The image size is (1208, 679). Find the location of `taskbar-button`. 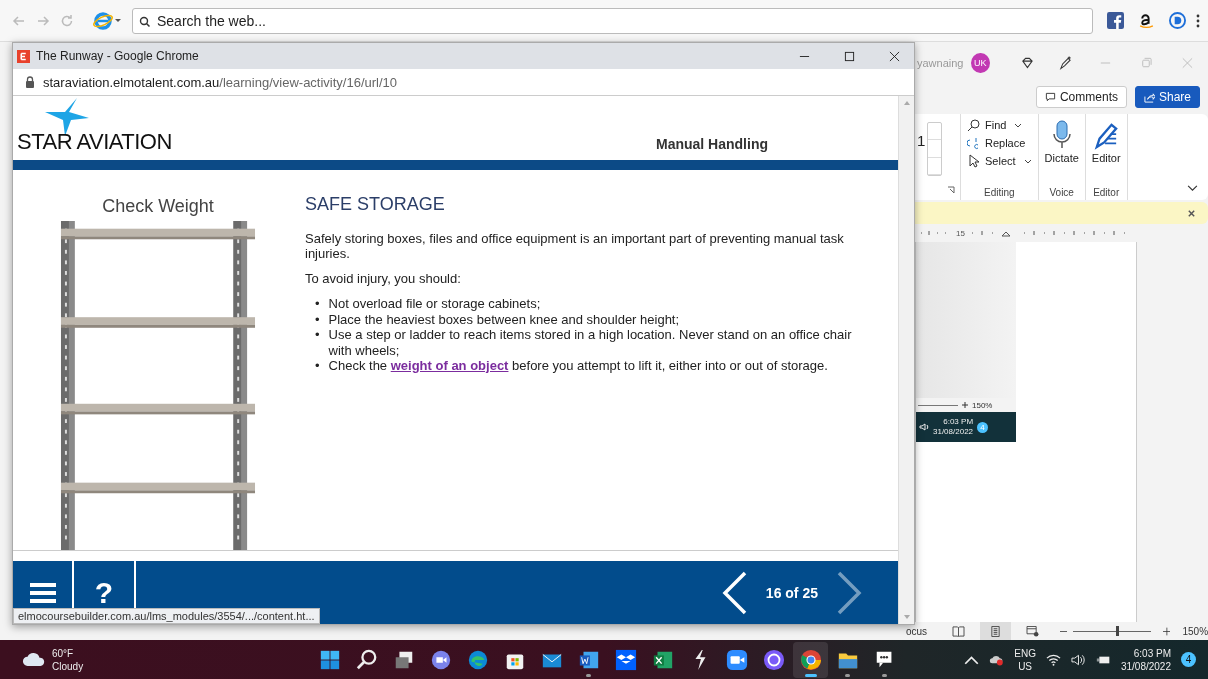

taskbar-button is located at coordinates (810, 659).